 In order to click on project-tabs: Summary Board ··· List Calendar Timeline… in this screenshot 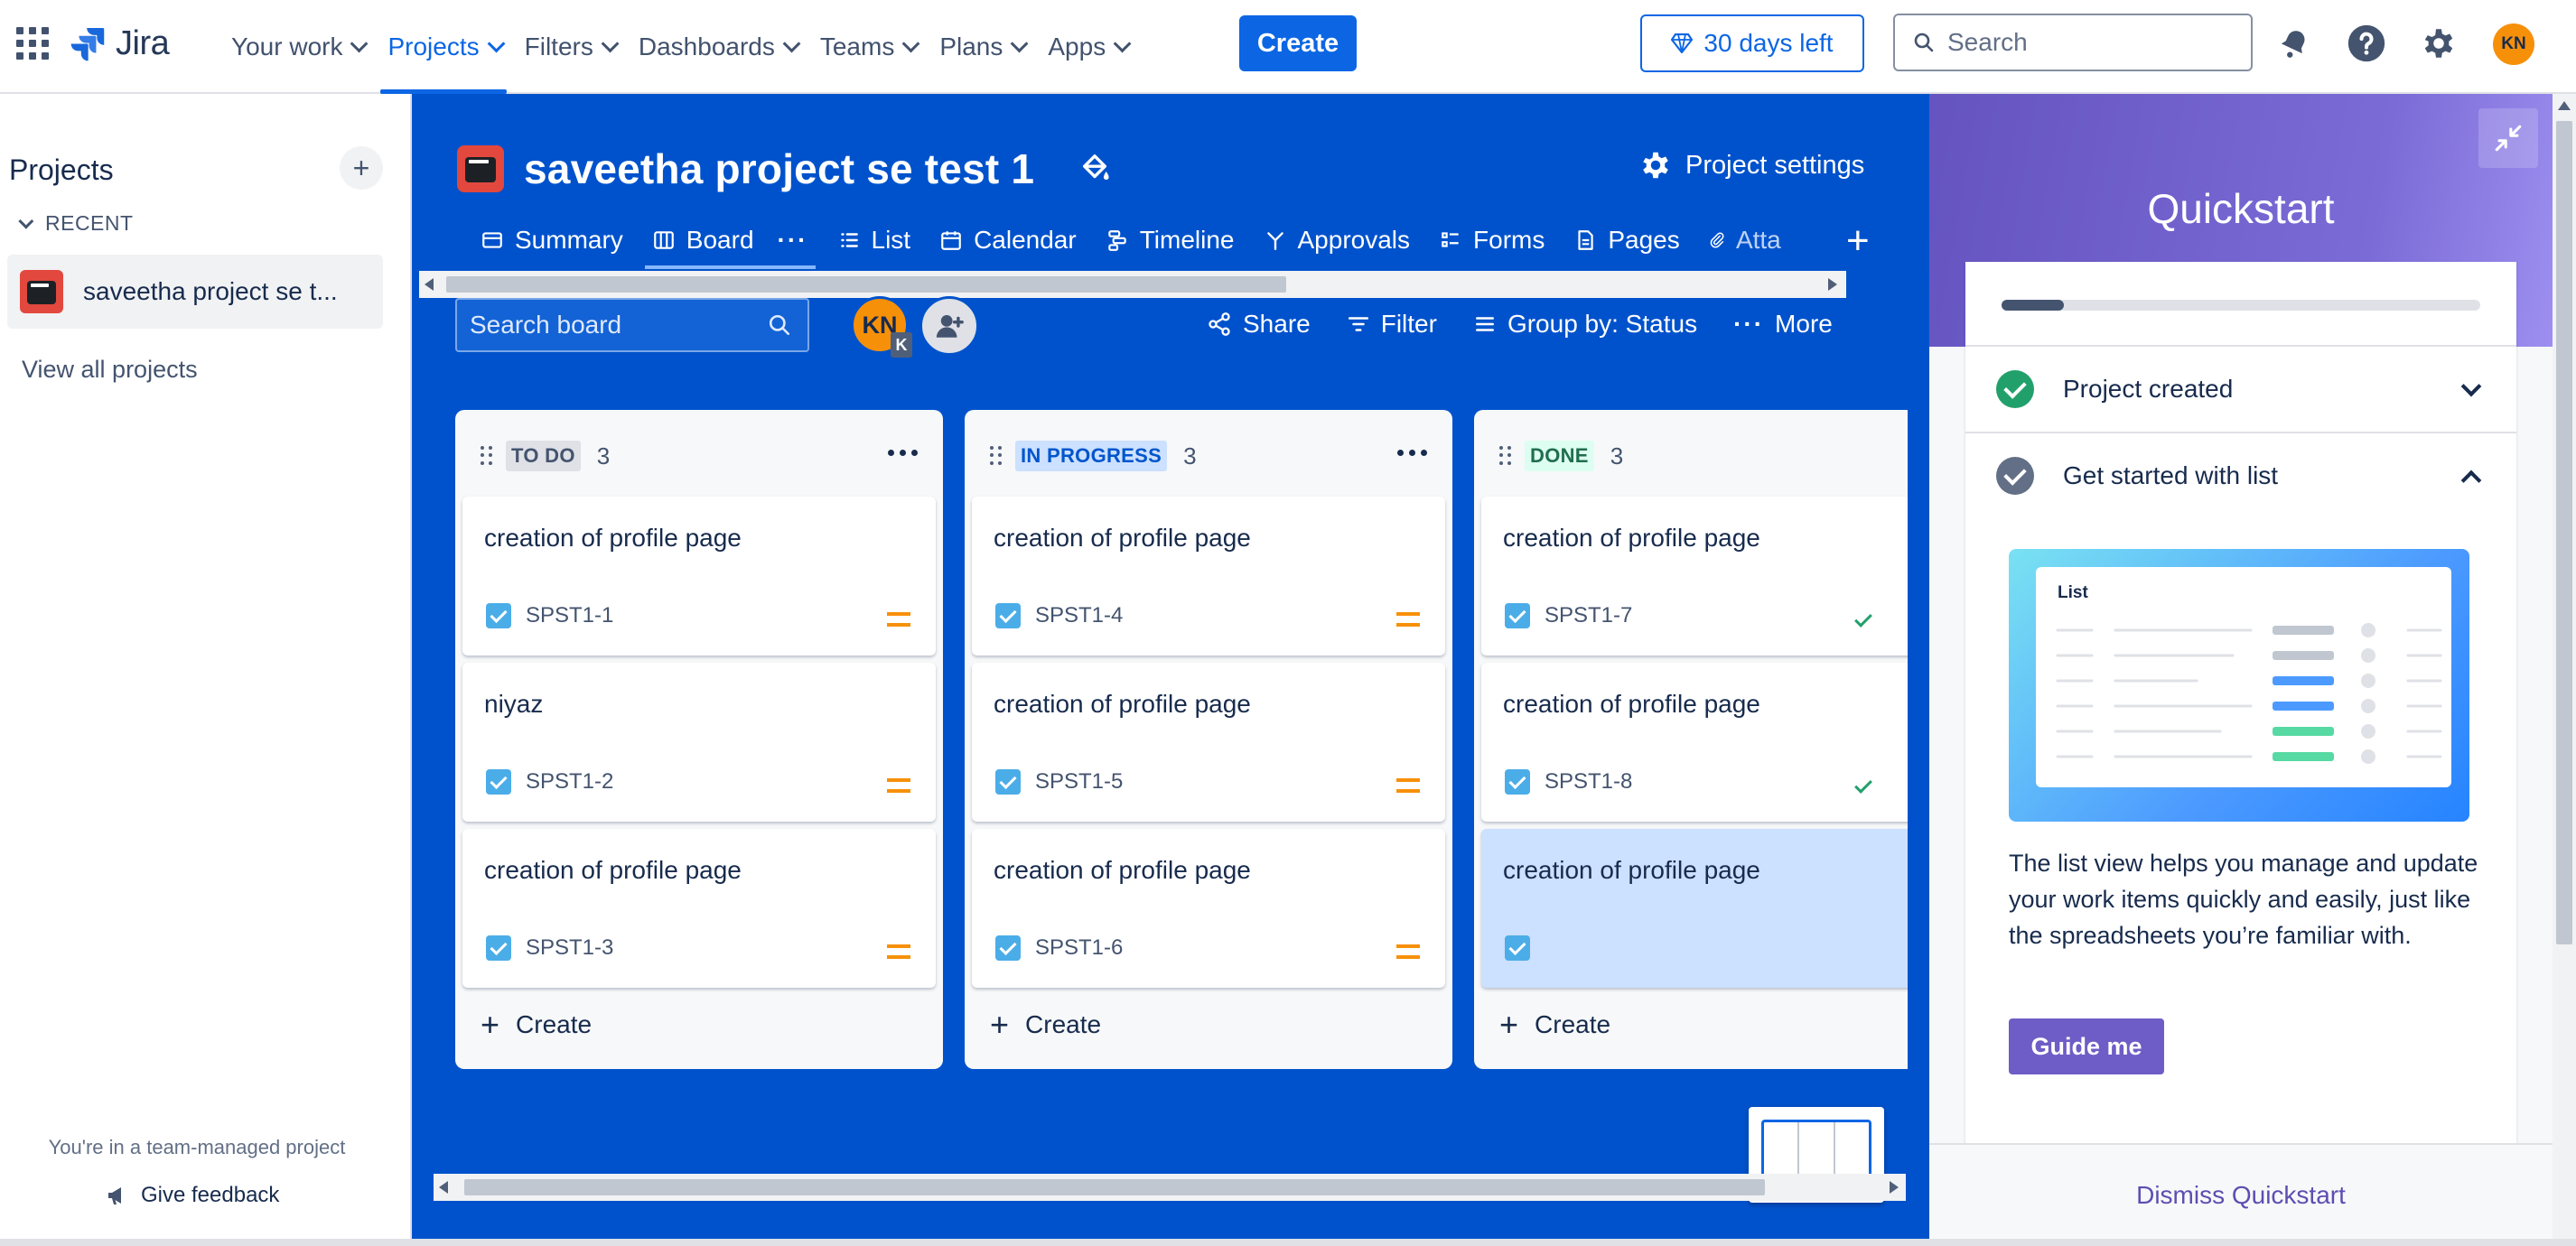, I will do `click(1123, 240)`.